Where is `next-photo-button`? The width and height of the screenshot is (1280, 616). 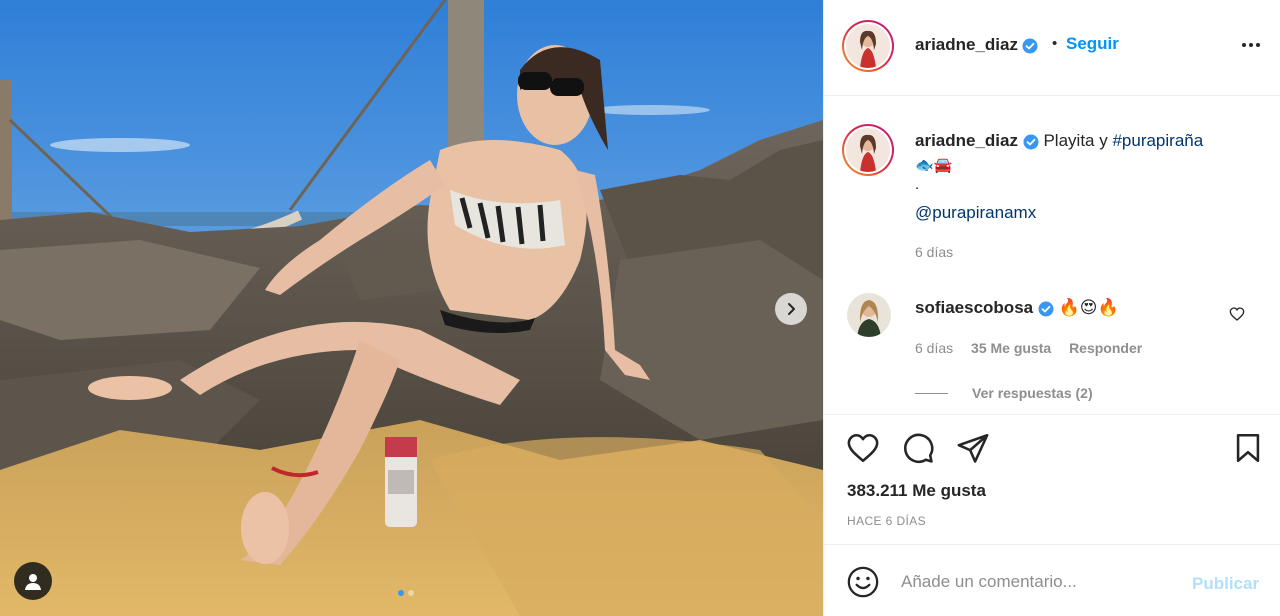
next-photo-button is located at coordinates (791, 309).